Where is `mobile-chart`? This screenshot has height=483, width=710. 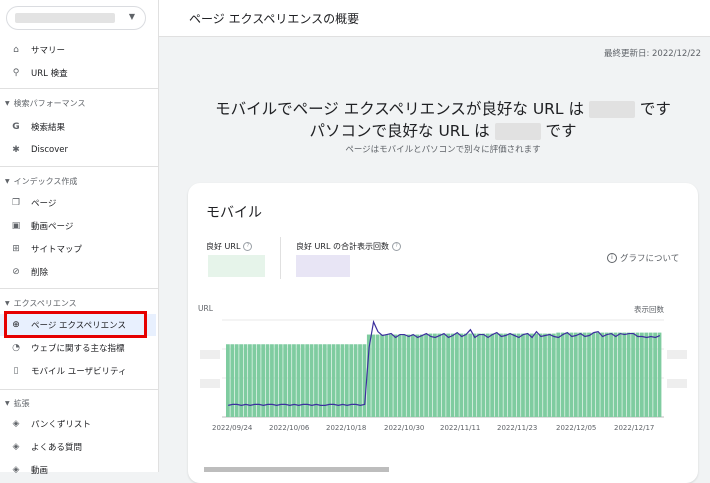 mobile-chart is located at coordinates (443, 368).